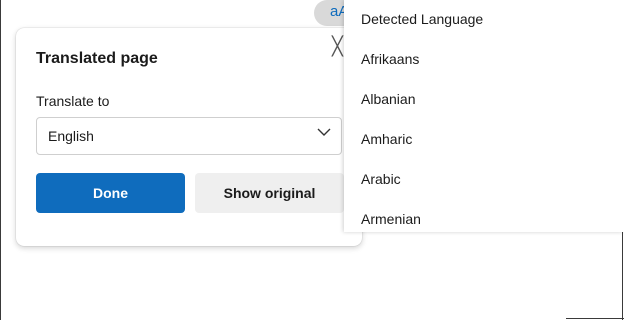  What do you see at coordinates (110, 193) in the screenshot?
I see `done-button: Done` at bounding box center [110, 193].